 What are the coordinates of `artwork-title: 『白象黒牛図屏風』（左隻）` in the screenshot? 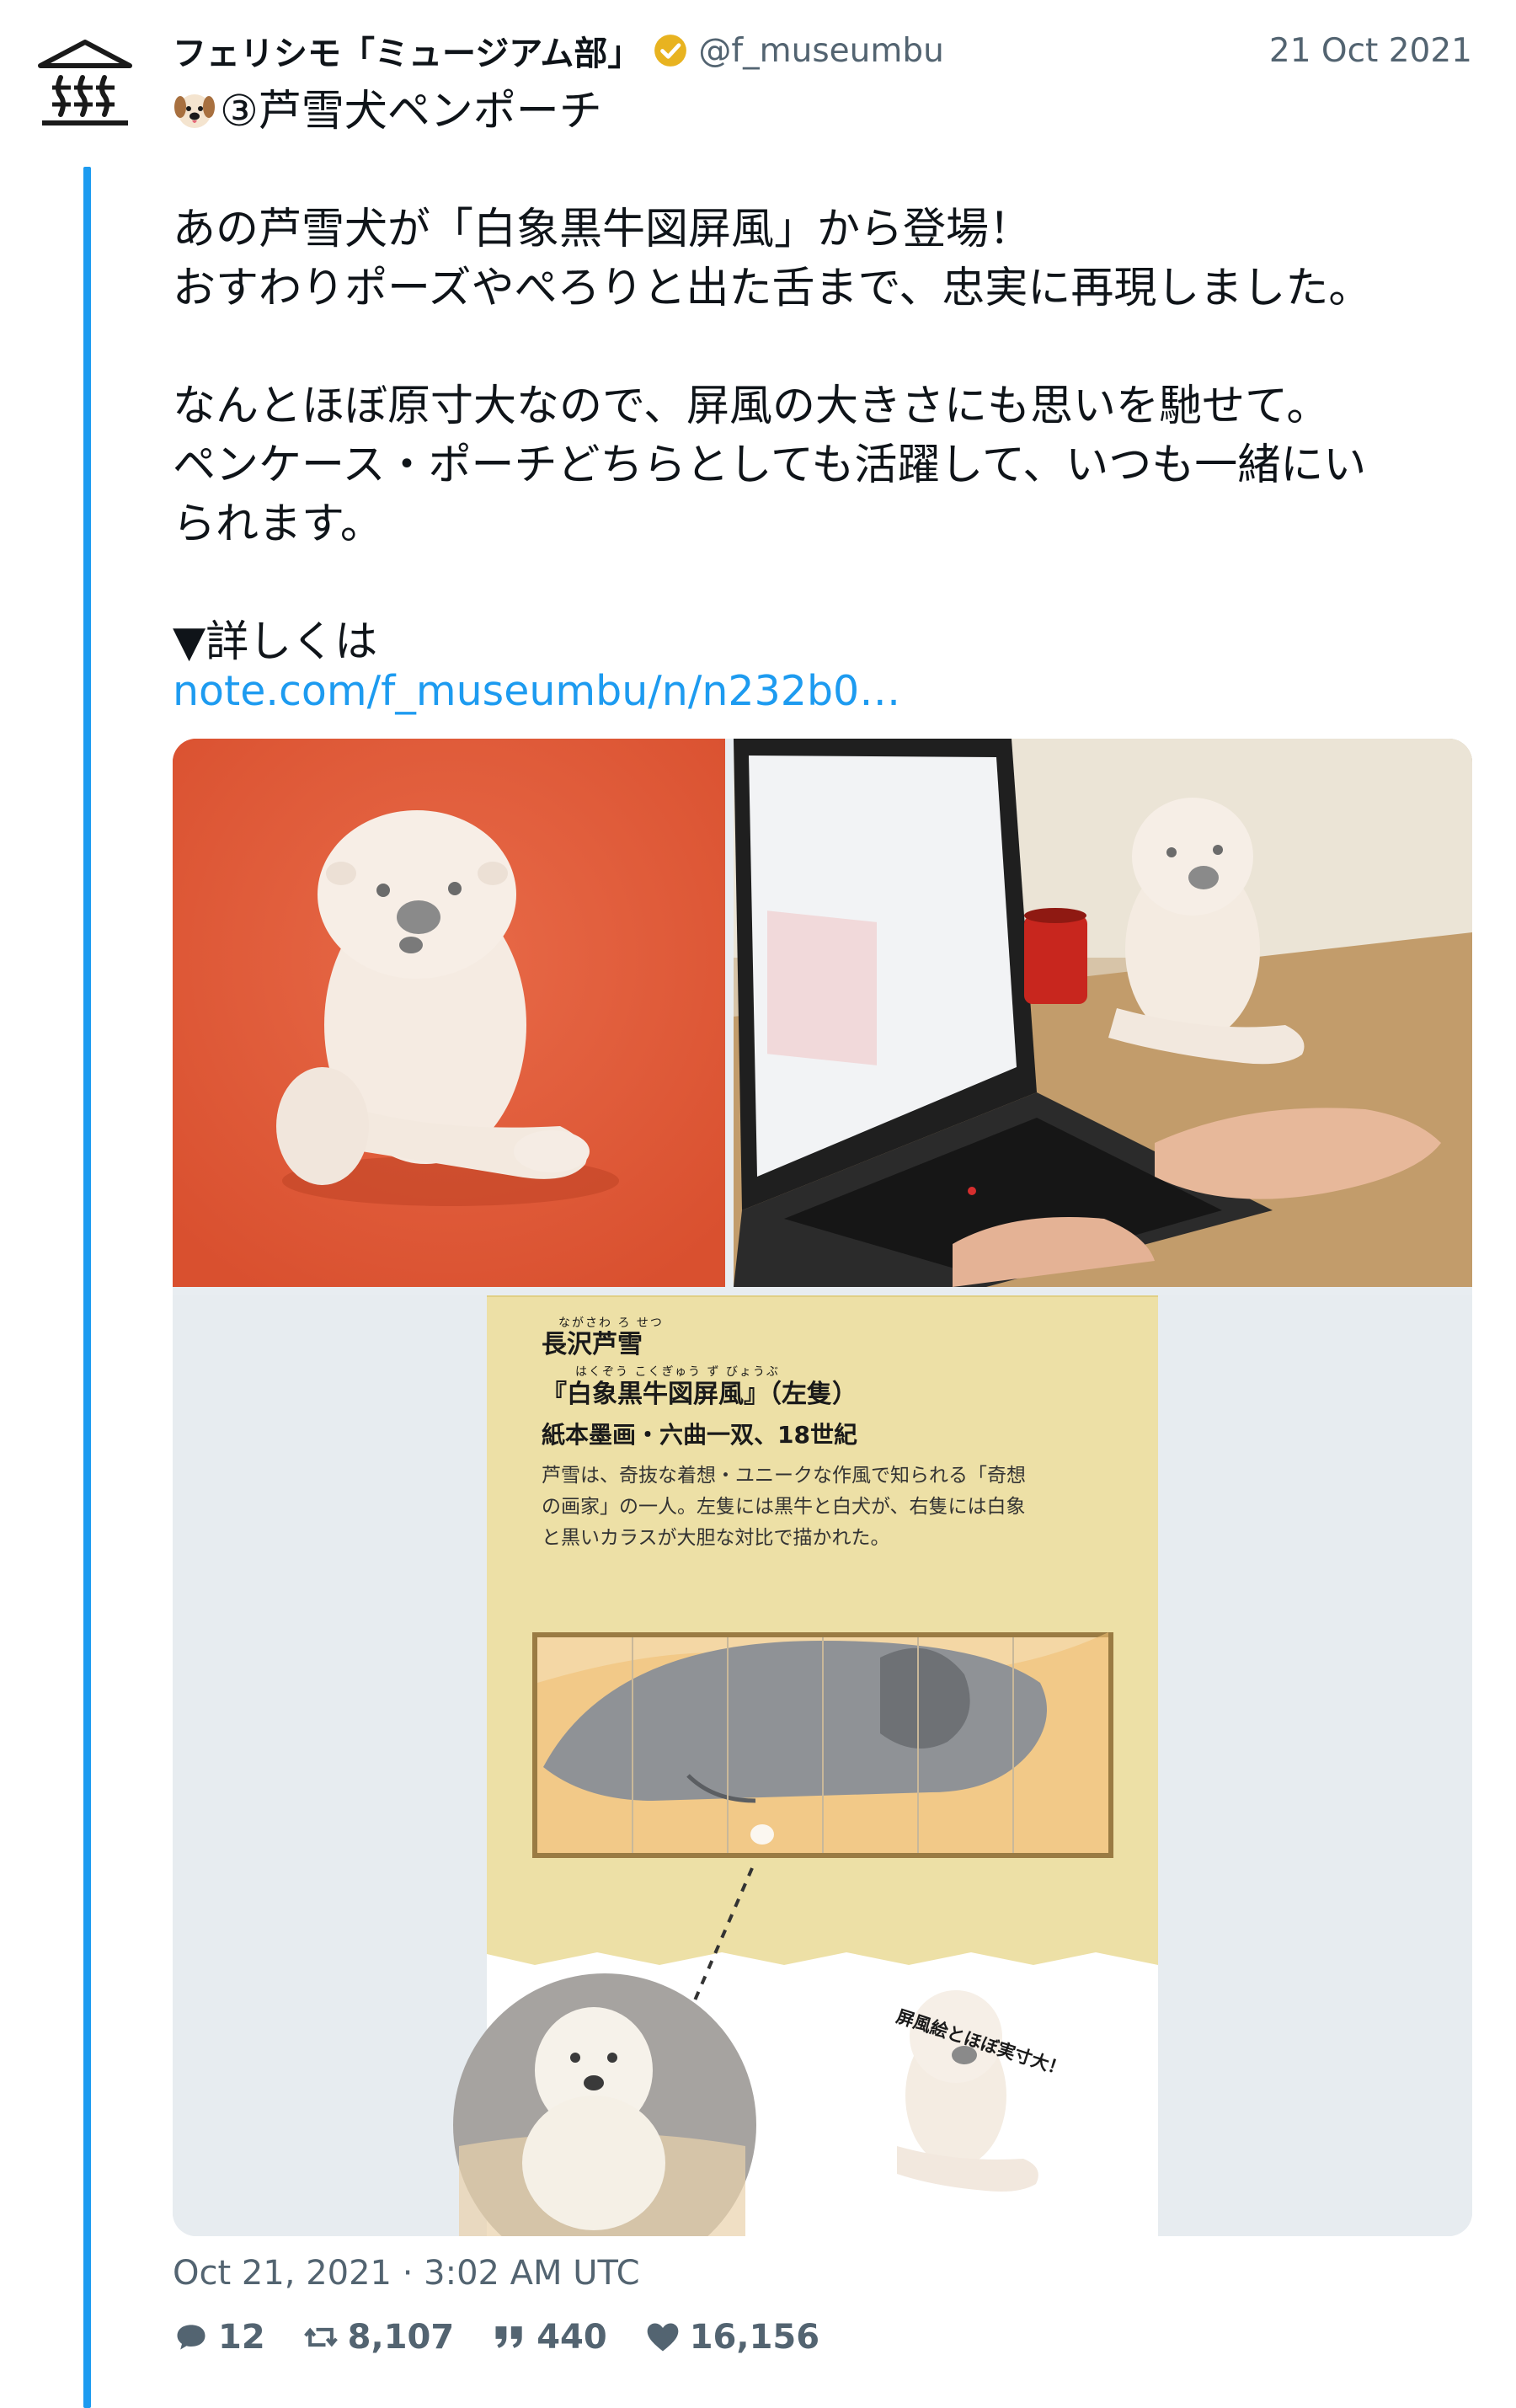 It's located at (699, 1394).